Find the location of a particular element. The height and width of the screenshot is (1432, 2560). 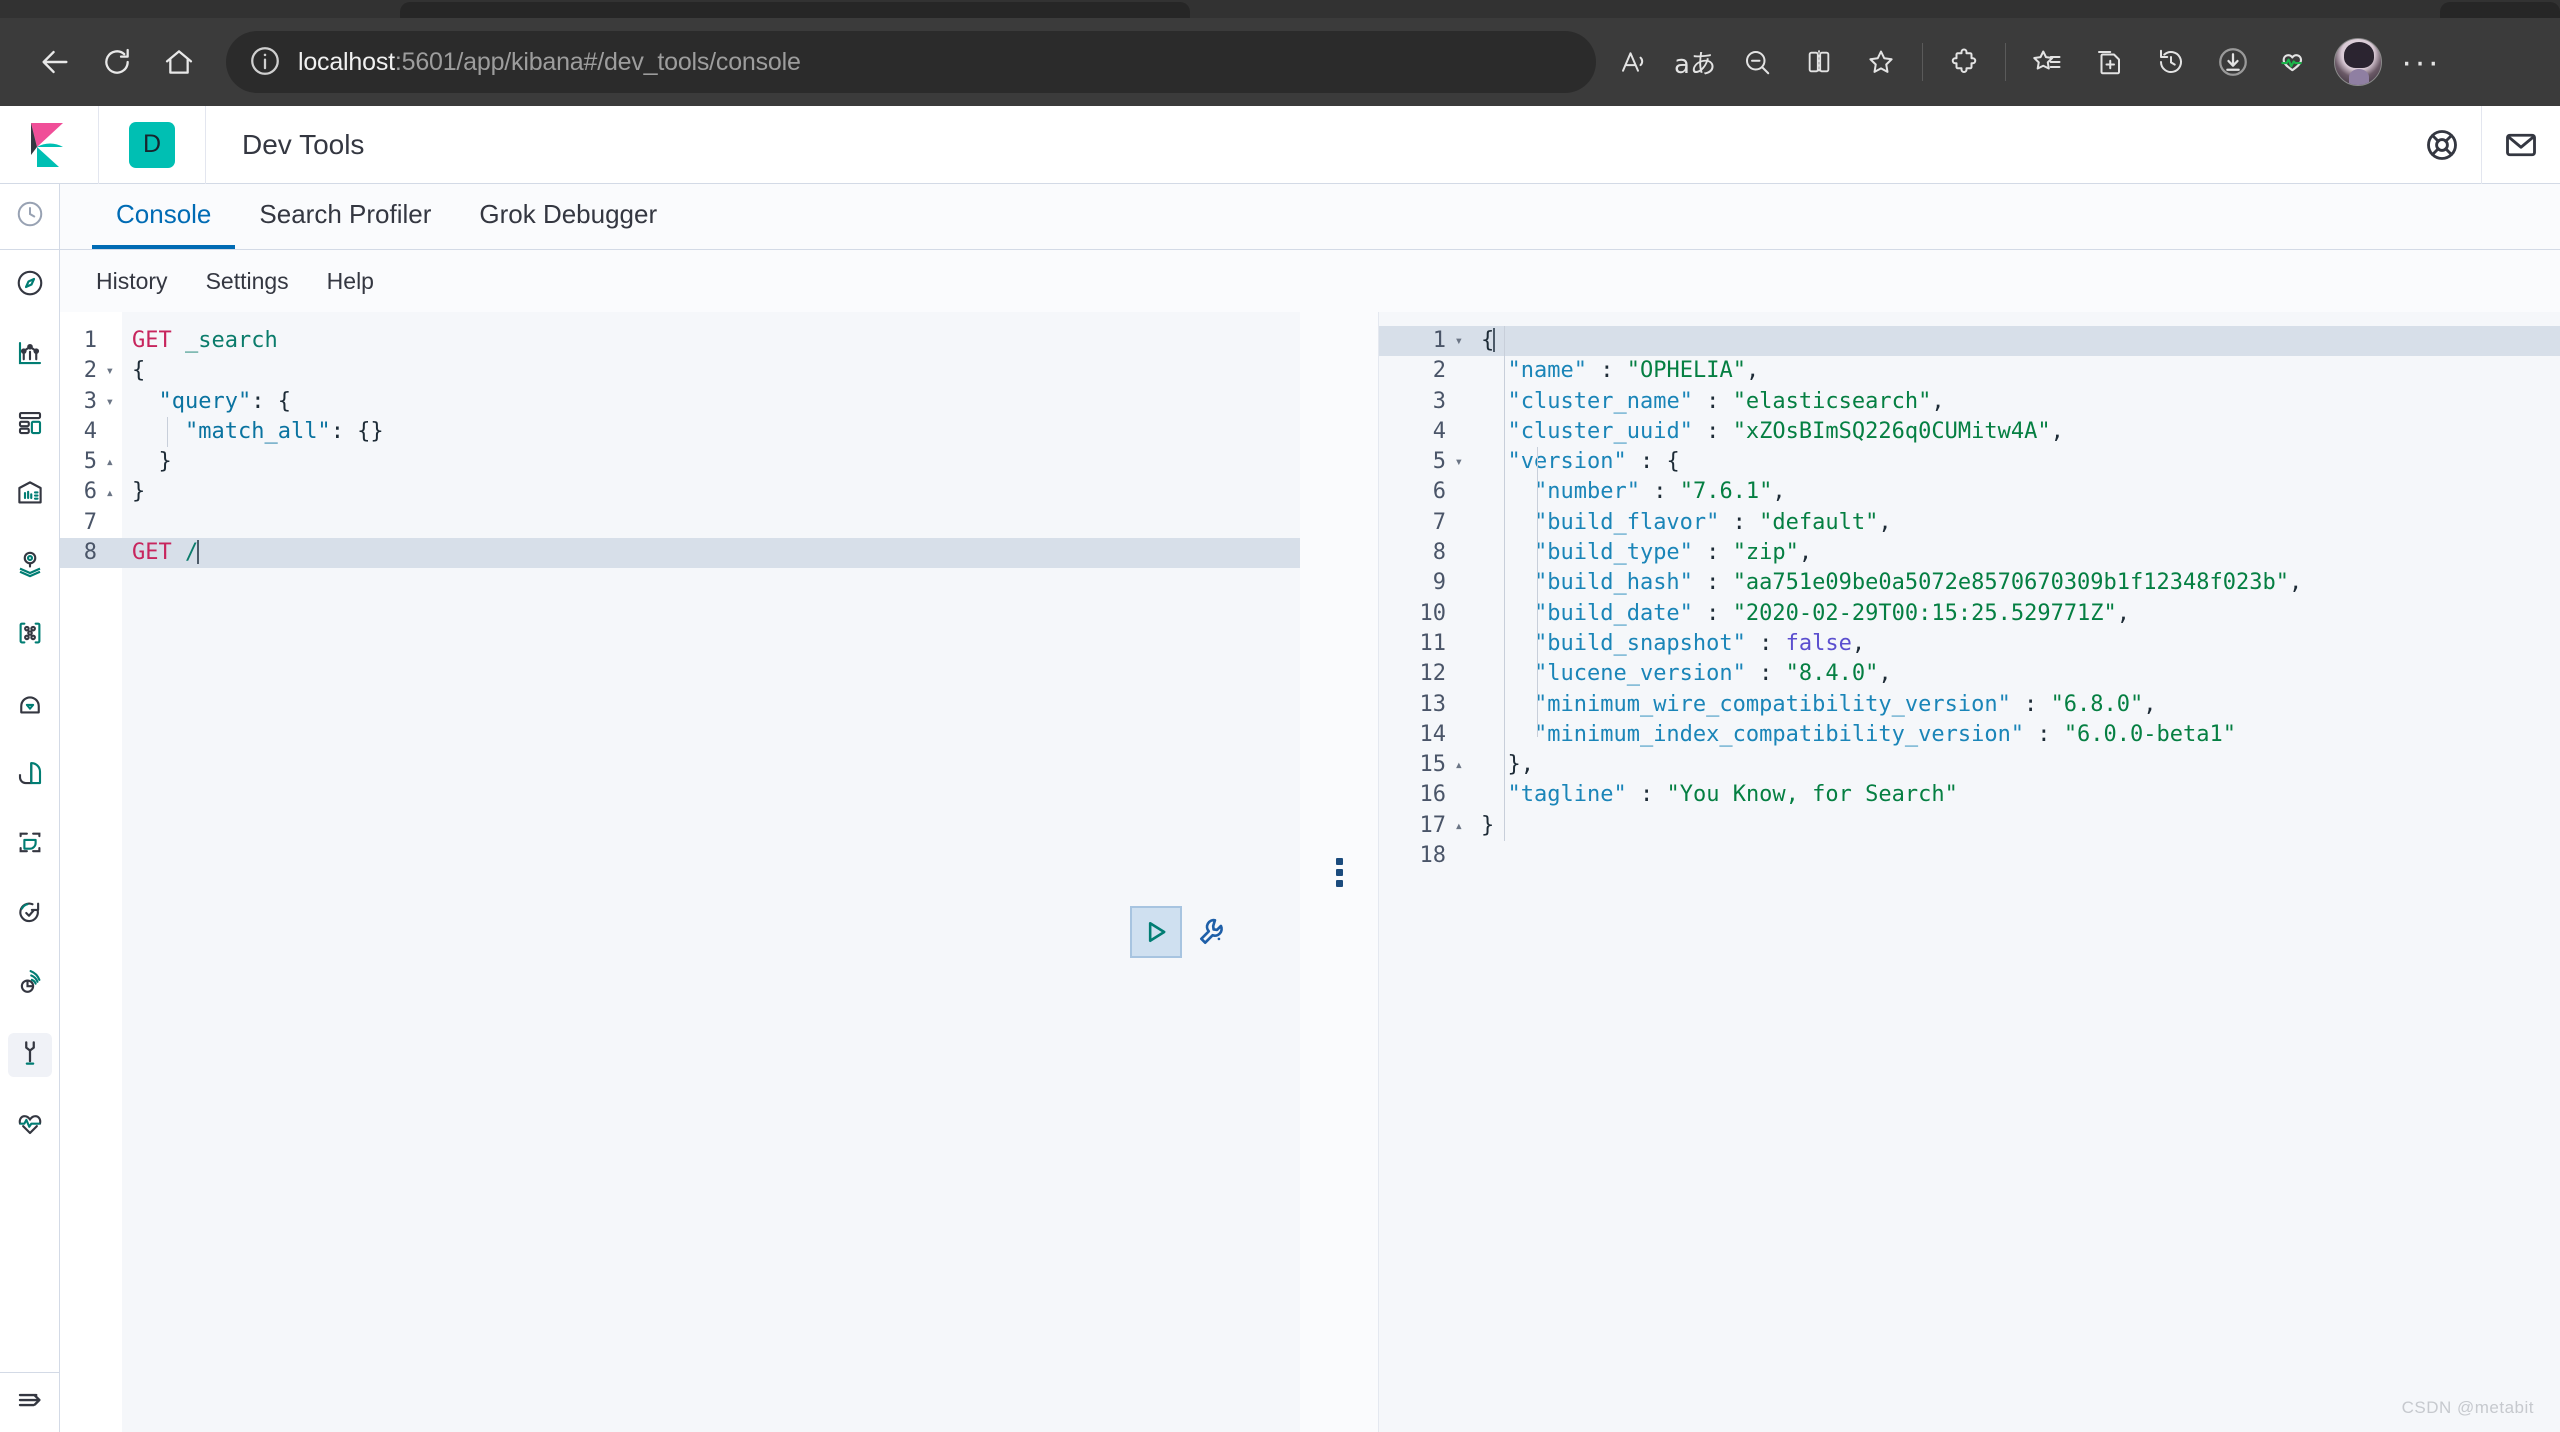

sidebar-item-monitoring is located at coordinates (30, 1125).